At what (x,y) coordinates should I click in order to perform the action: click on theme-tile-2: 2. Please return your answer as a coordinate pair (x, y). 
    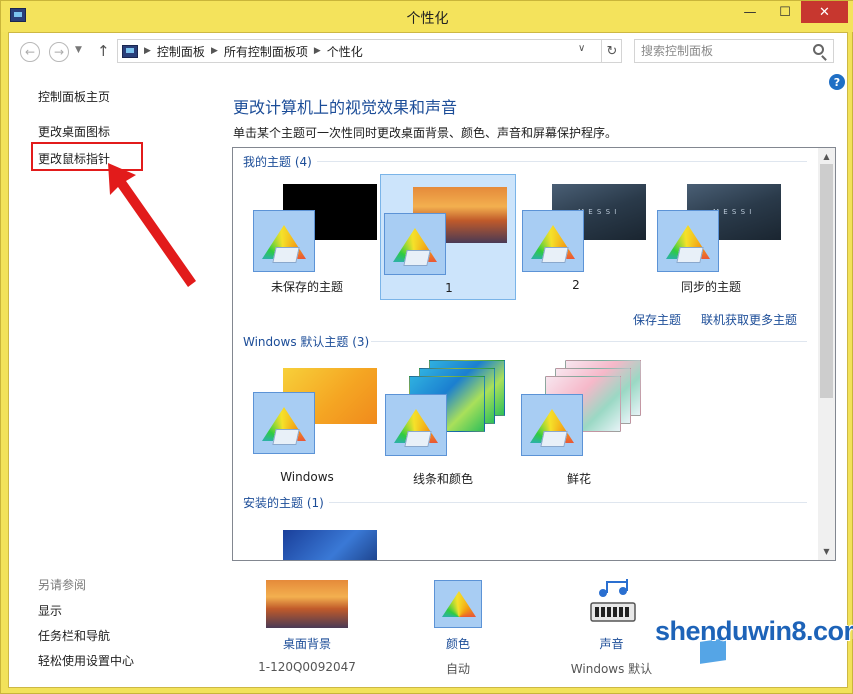
    Looking at the image, I should click on (577, 235).